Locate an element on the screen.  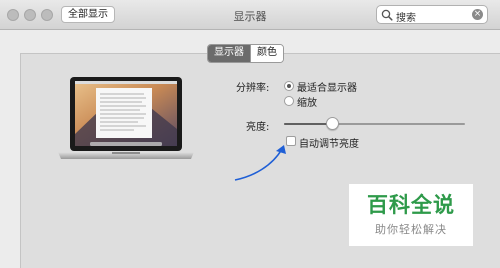
search-field: 搜索 × is located at coordinates (432, 14).